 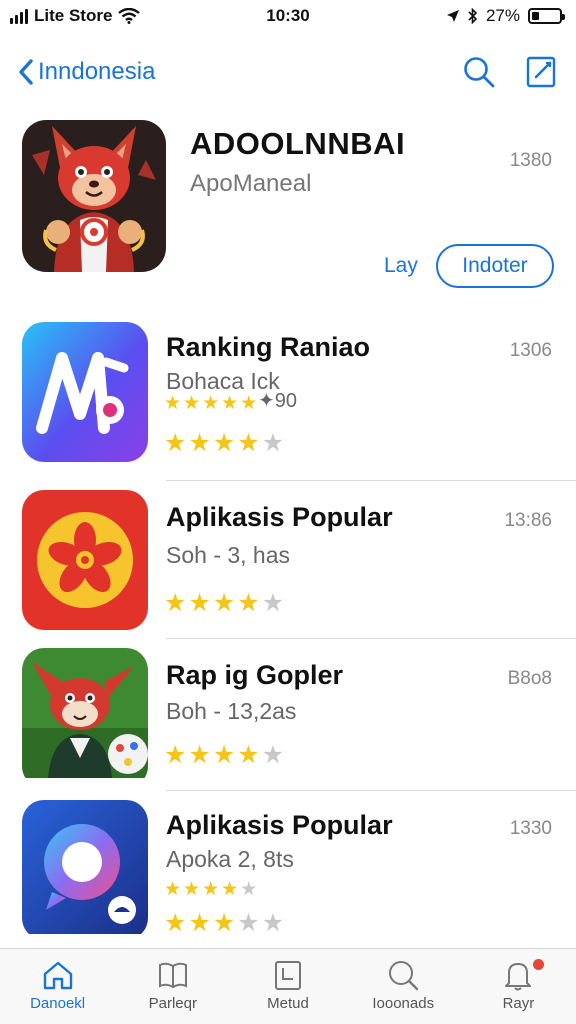 I want to click on app-1-size: 1306, so click(x=530, y=350).